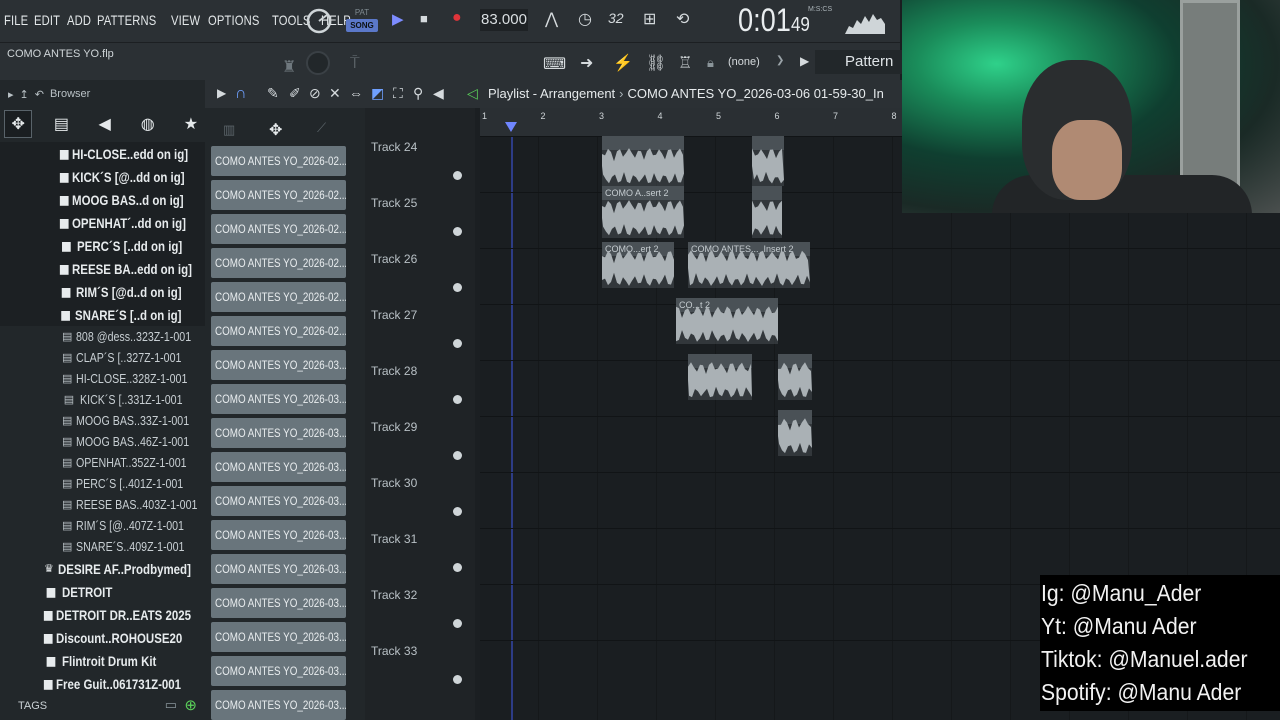 The image size is (1280, 720). I want to click on chevron-right-icon: ❯, so click(780, 60).